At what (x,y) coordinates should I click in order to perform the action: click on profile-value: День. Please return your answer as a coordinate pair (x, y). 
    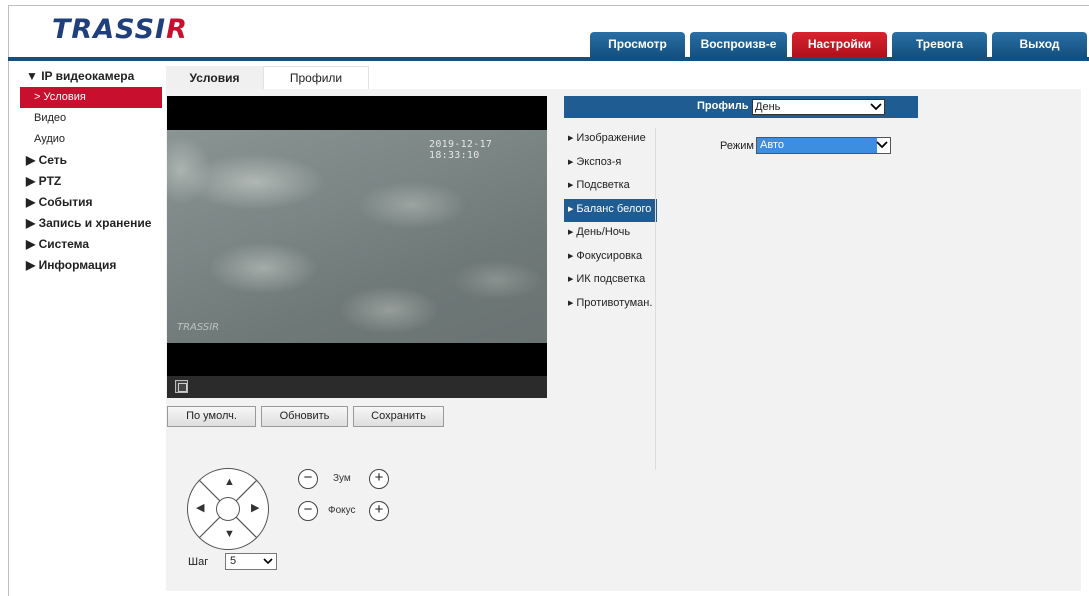
    Looking at the image, I should click on (768, 107).